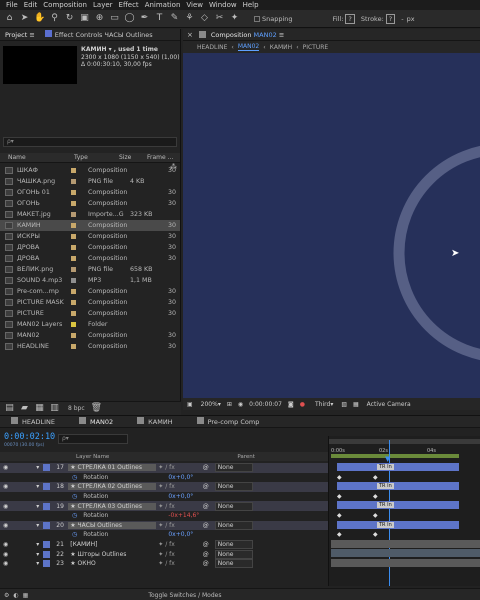  Describe the element at coordinates (24, 18) in the screenshot. I see `selection-tool-icon: ➤` at that location.